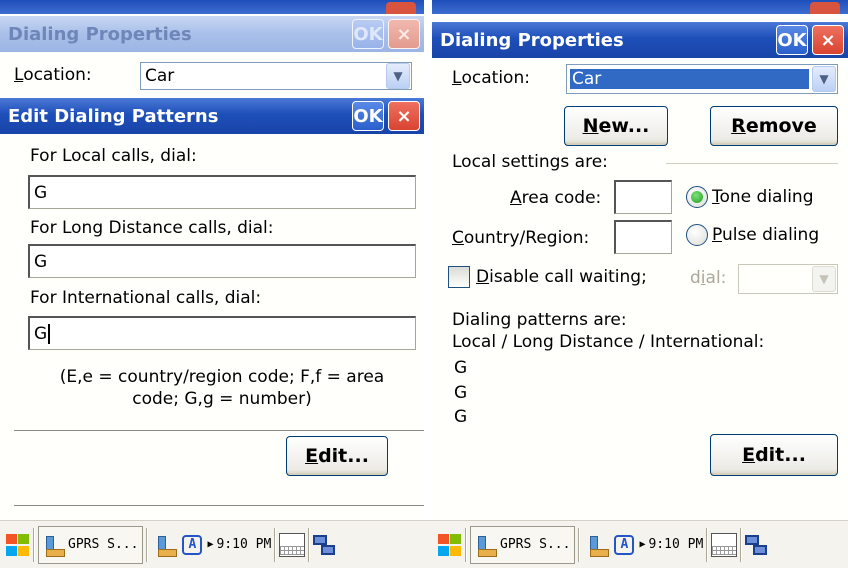 The height and width of the screenshot is (568, 848). What do you see at coordinates (539, 320) in the screenshot?
I see `patterns-label: Dialing patterns are:` at bounding box center [539, 320].